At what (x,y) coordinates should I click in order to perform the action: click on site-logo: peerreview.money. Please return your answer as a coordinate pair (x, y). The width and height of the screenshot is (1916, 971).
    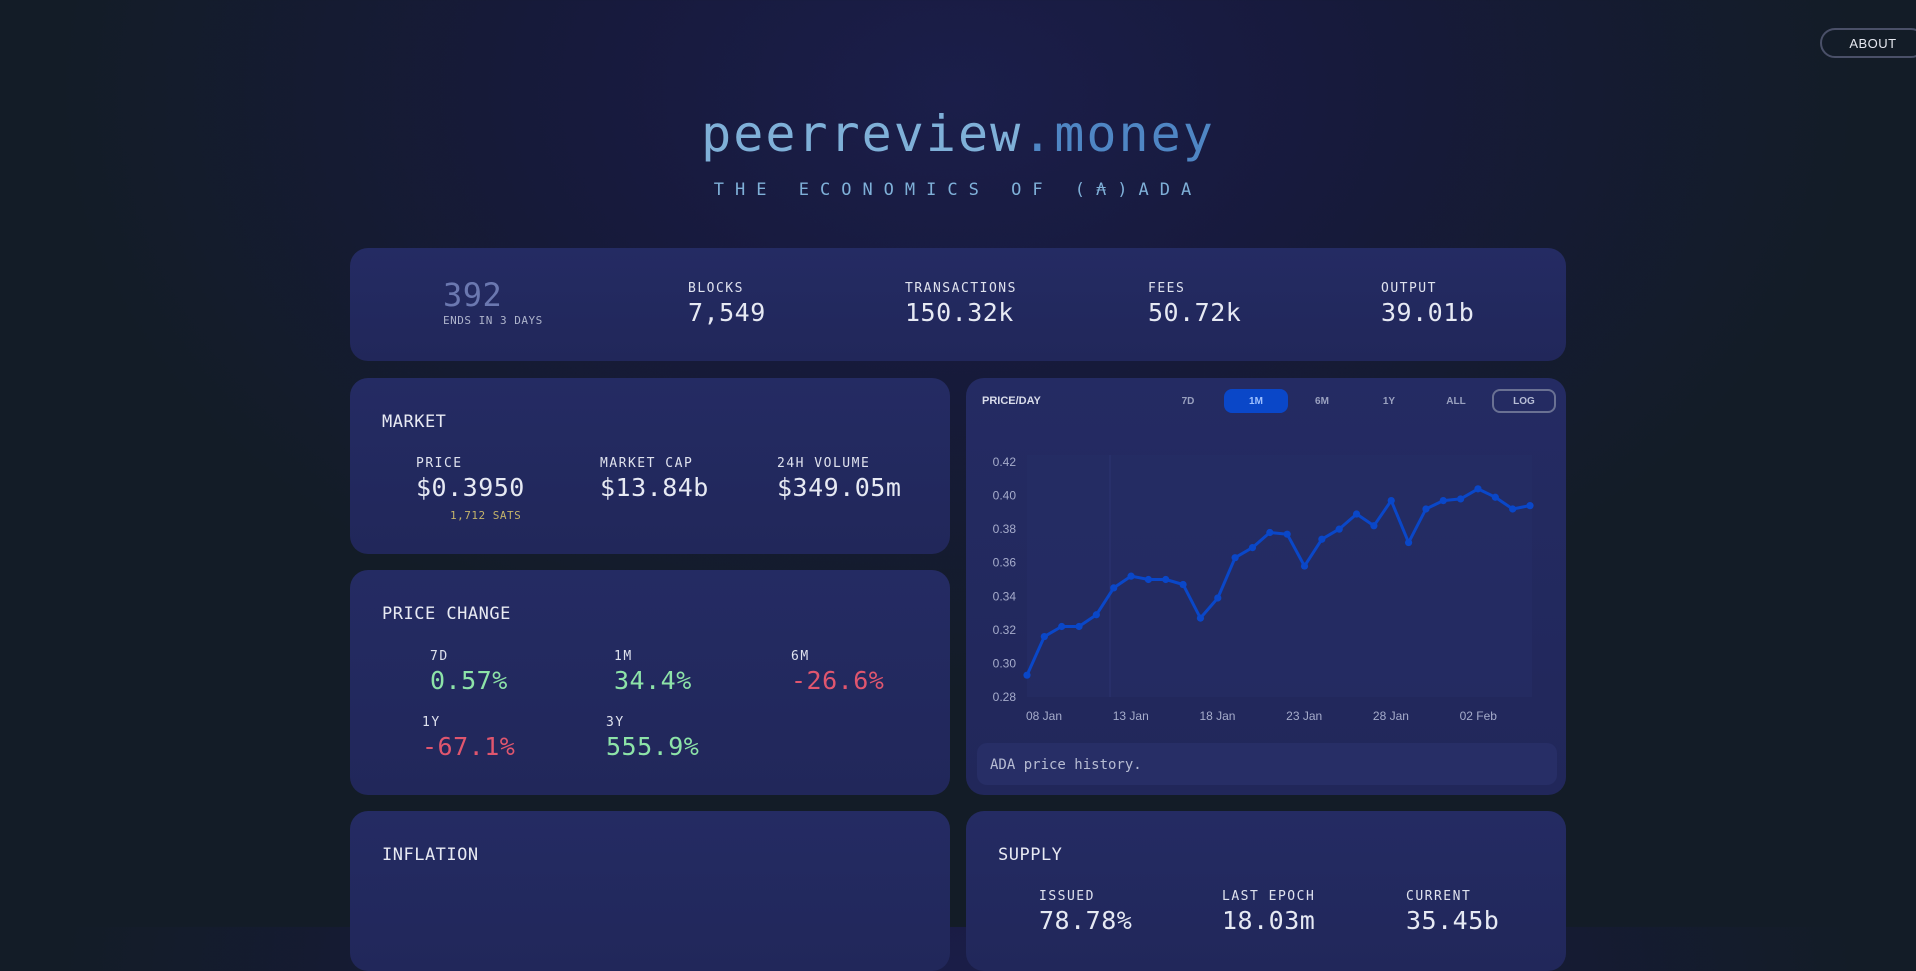
    Looking at the image, I should click on (958, 134).